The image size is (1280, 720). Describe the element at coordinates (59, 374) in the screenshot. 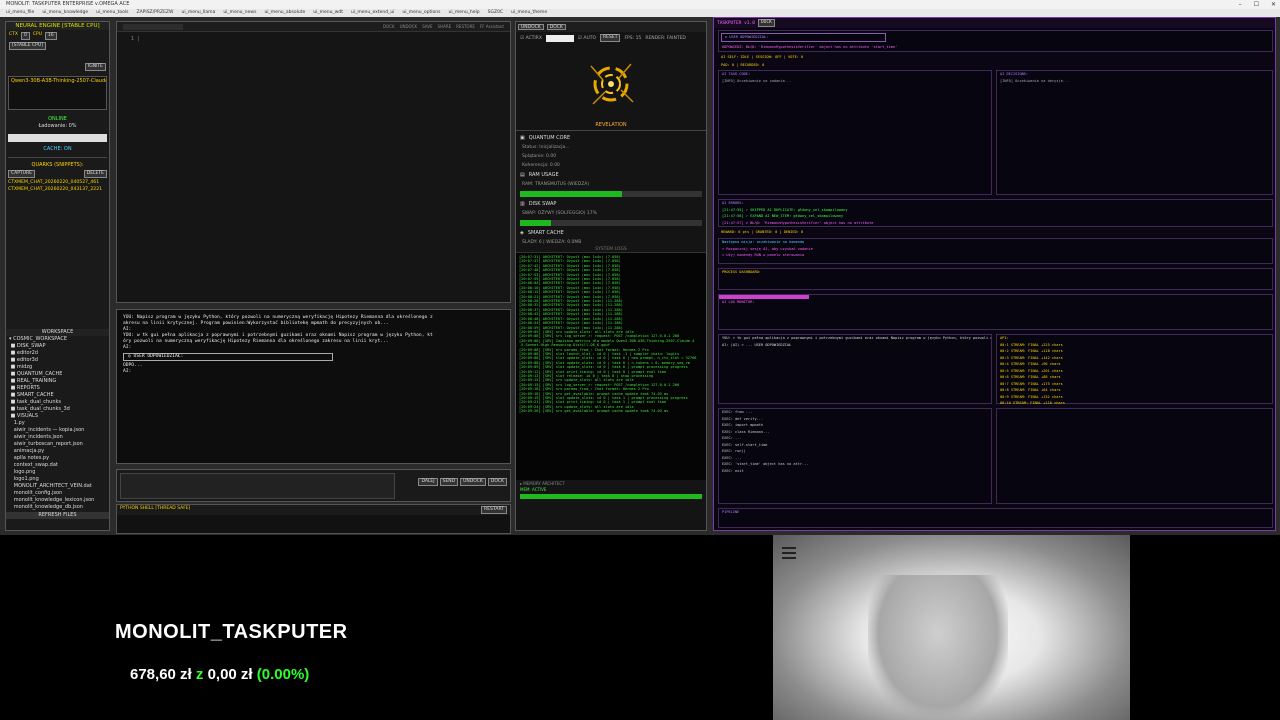

I see `tree-folder: ■ QUANTUM_CACHE` at that location.